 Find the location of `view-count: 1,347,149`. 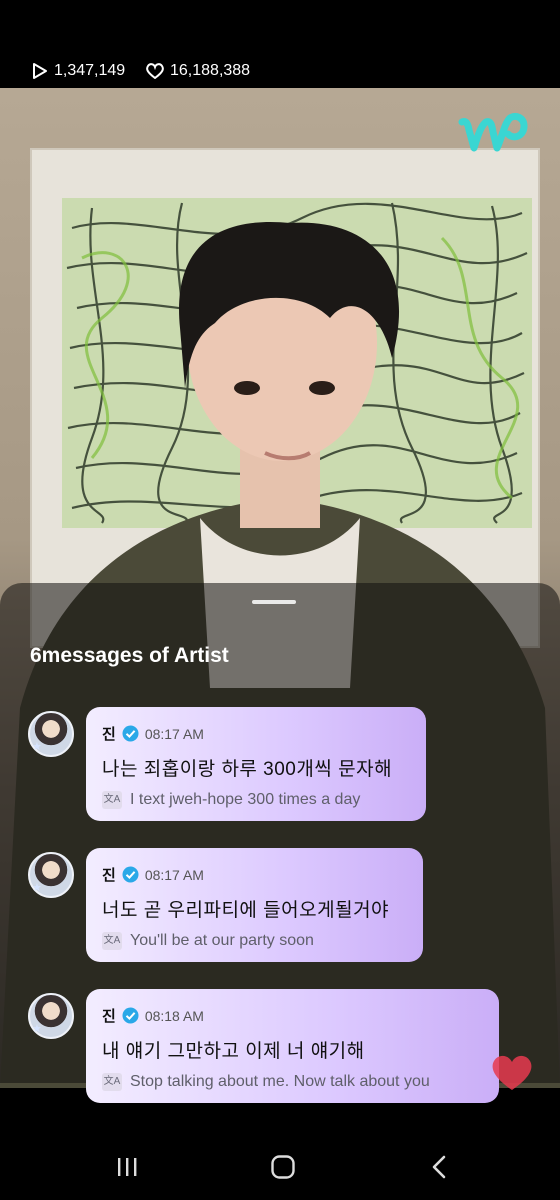

view-count: 1,347,149 is located at coordinates (78, 71).